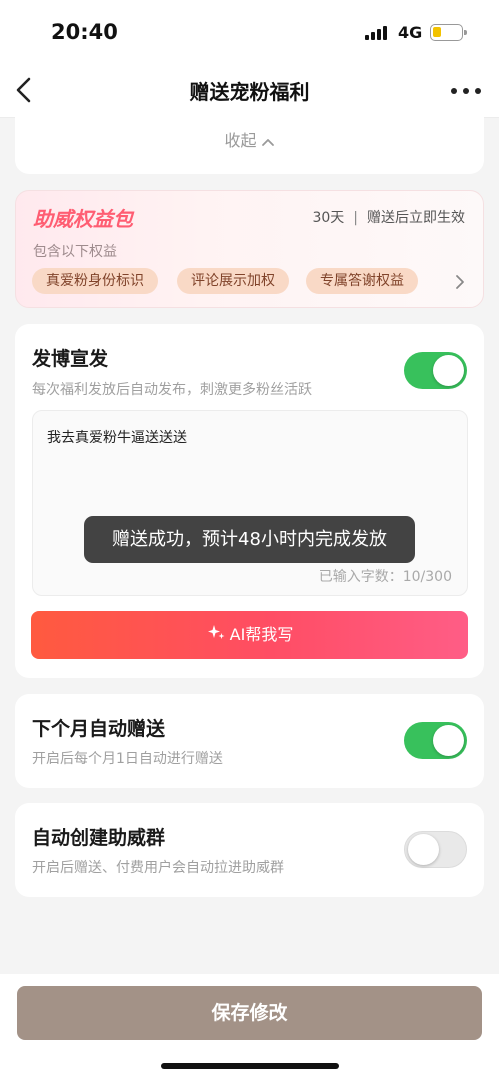 The image size is (499, 1080). What do you see at coordinates (435, 849) in the screenshot?
I see `auto-group-toggle` at bounding box center [435, 849].